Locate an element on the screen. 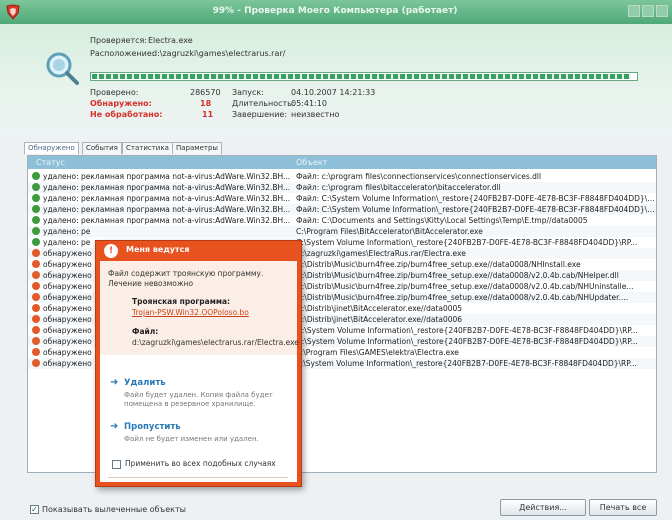 Image resolution: width=672 pixels, height=520 pixels. alert-icon: ! is located at coordinates (111, 251).